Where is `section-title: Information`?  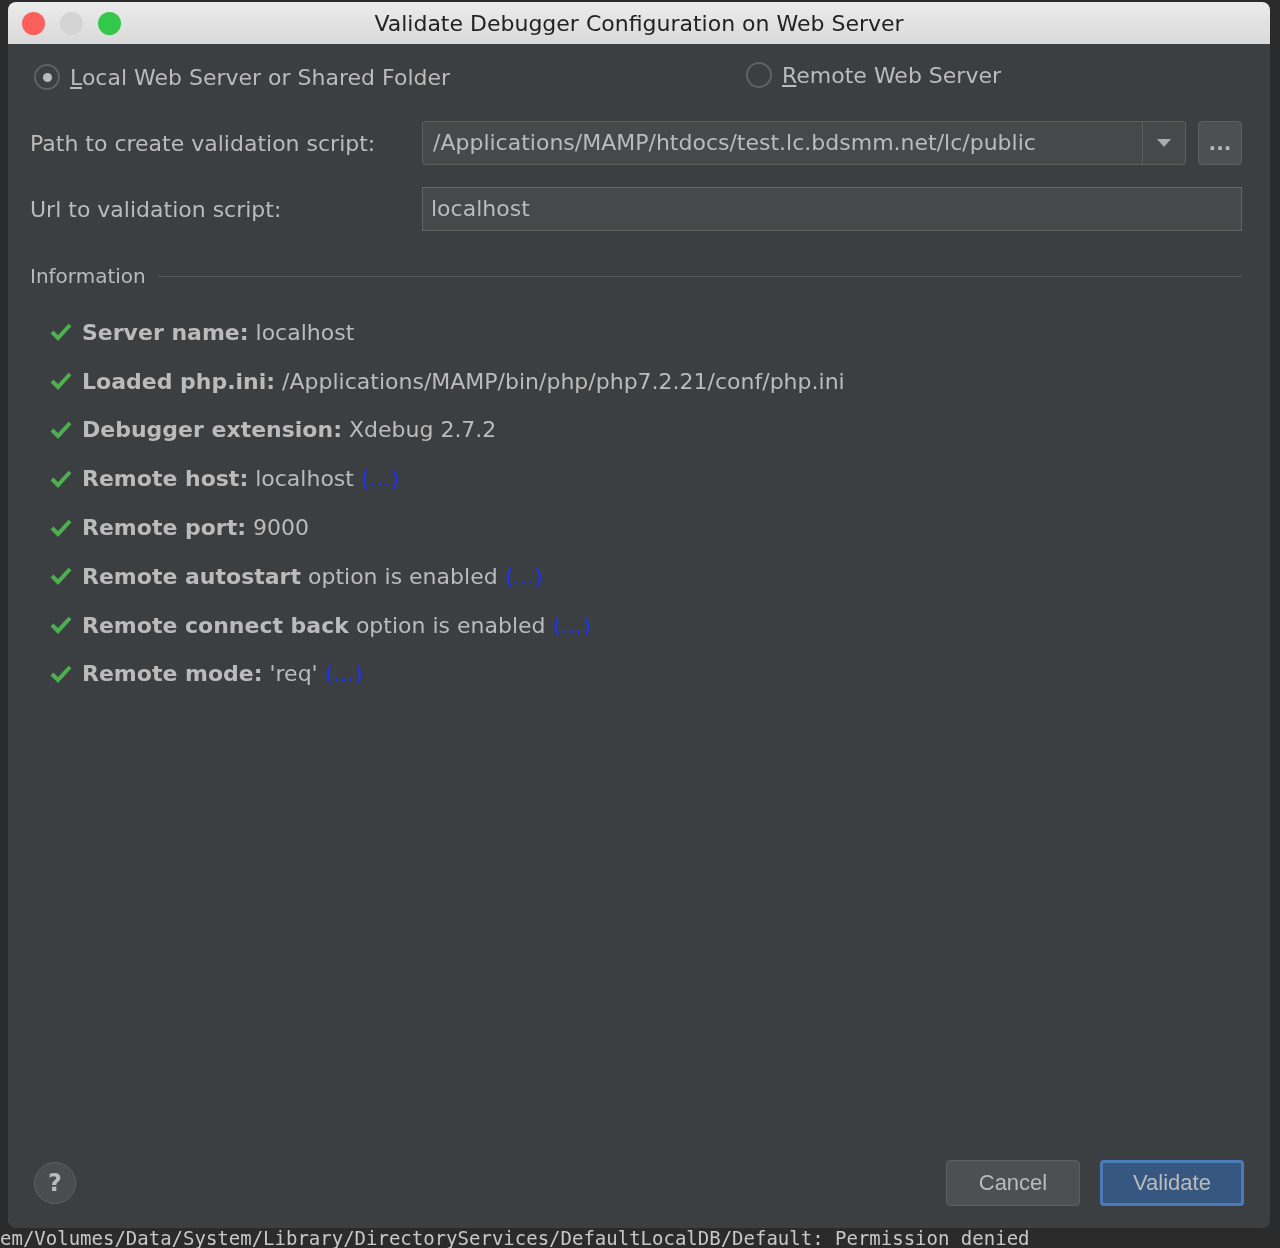
section-title: Information is located at coordinates (88, 276).